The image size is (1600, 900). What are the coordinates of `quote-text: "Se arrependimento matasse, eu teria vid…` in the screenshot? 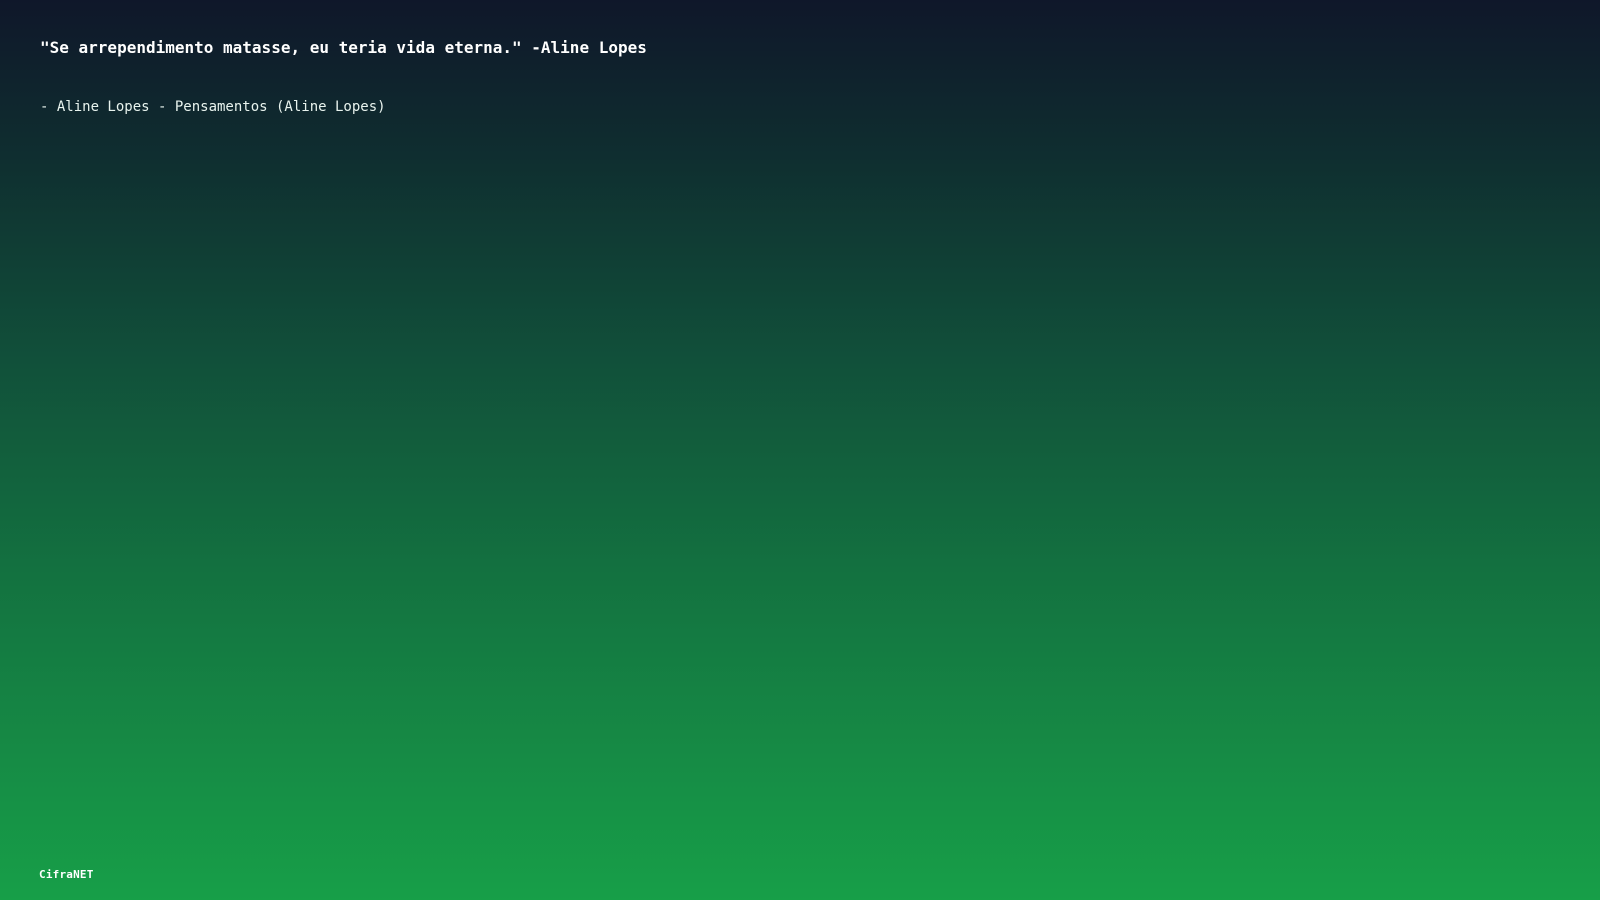 It's located at (343, 47).